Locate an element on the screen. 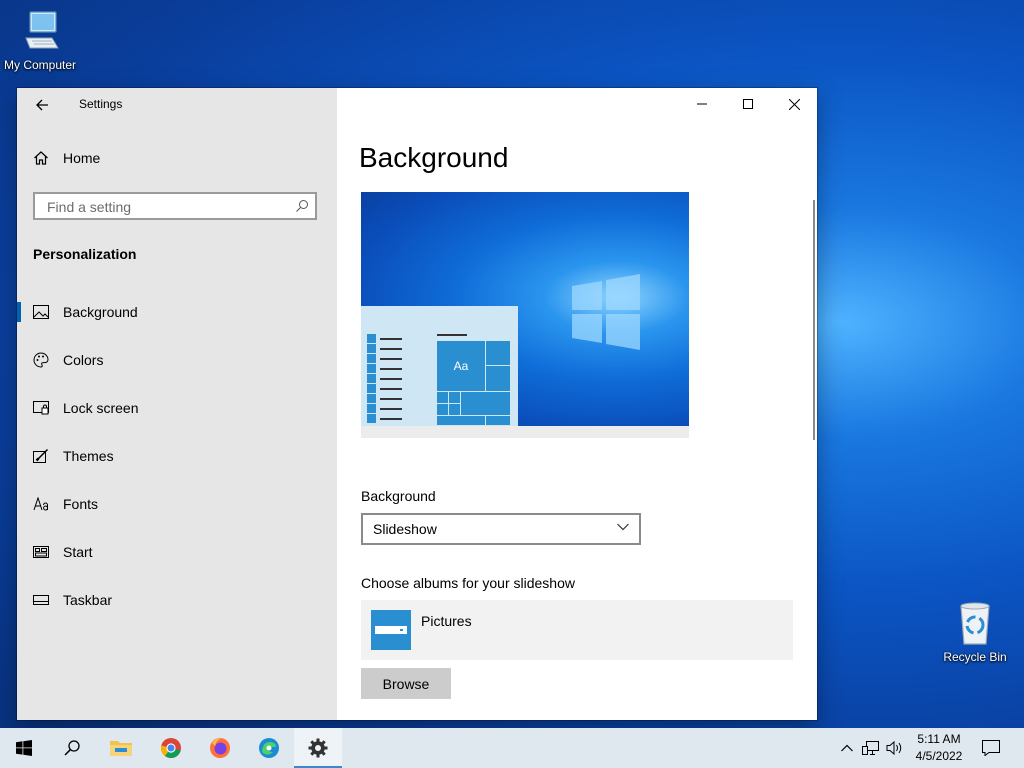 This screenshot has width=1024, height=768. start-button is located at coordinates (24, 748).